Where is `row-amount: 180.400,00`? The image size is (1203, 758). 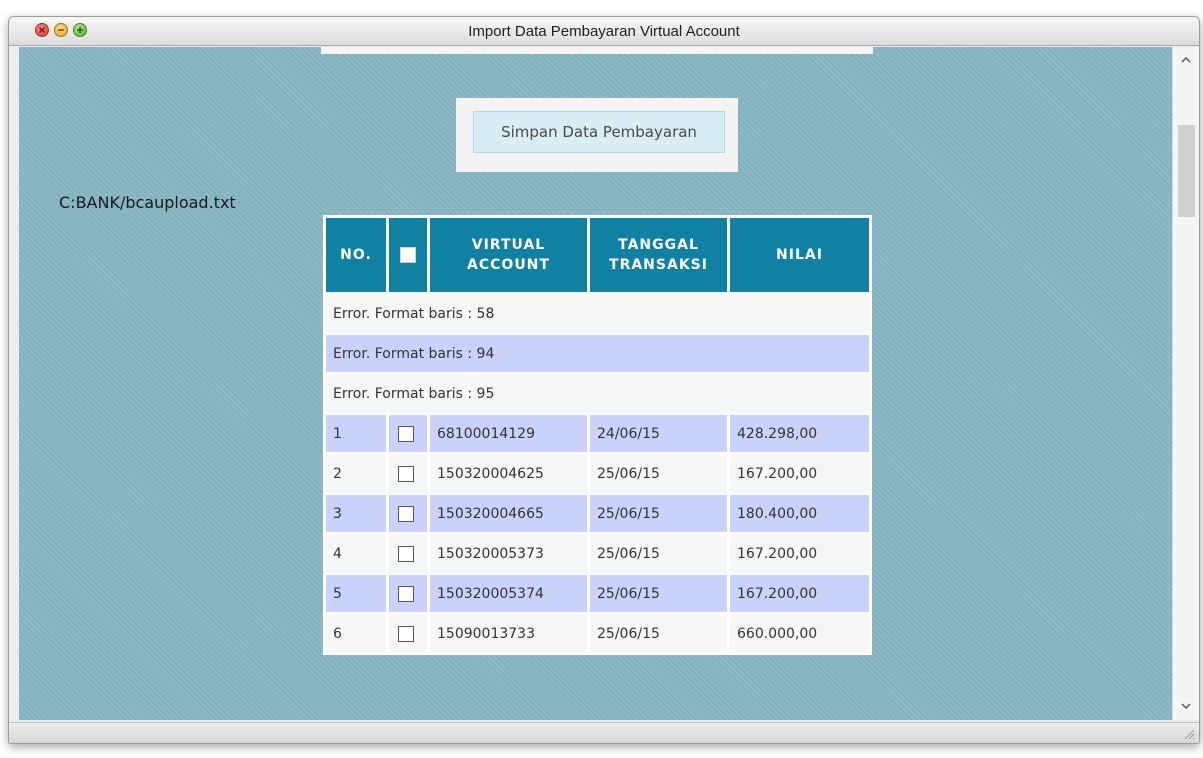
row-amount: 180.400,00 is located at coordinates (799, 513).